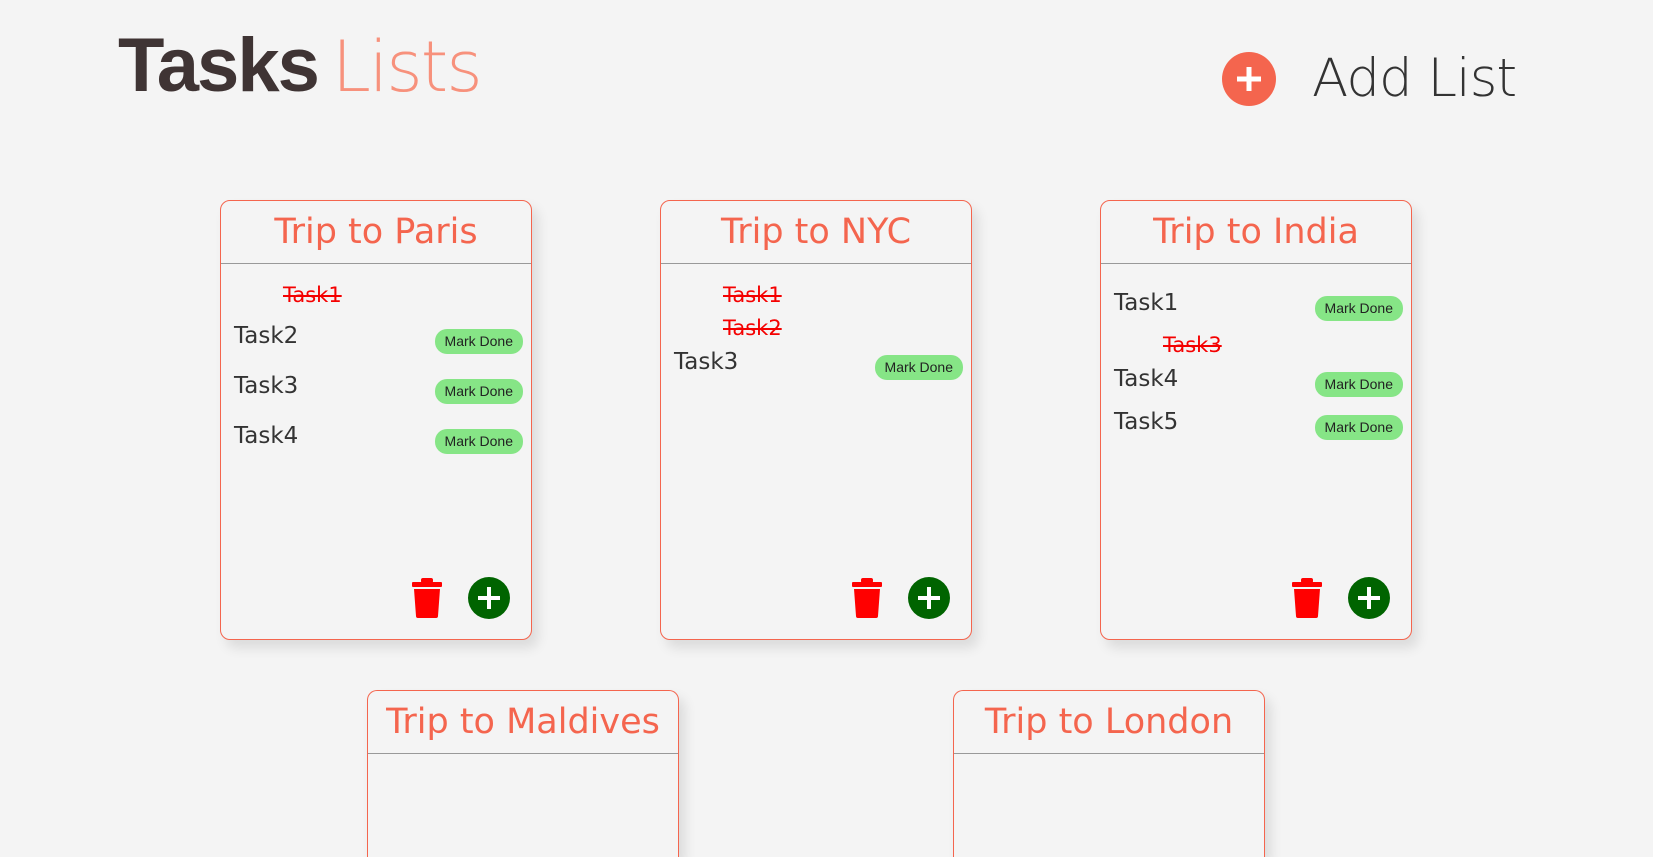 The height and width of the screenshot is (857, 1653). Describe the element at coordinates (523, 773) in the screenshot. I see `list-card-maldives: Trip to Maldives` at that location.